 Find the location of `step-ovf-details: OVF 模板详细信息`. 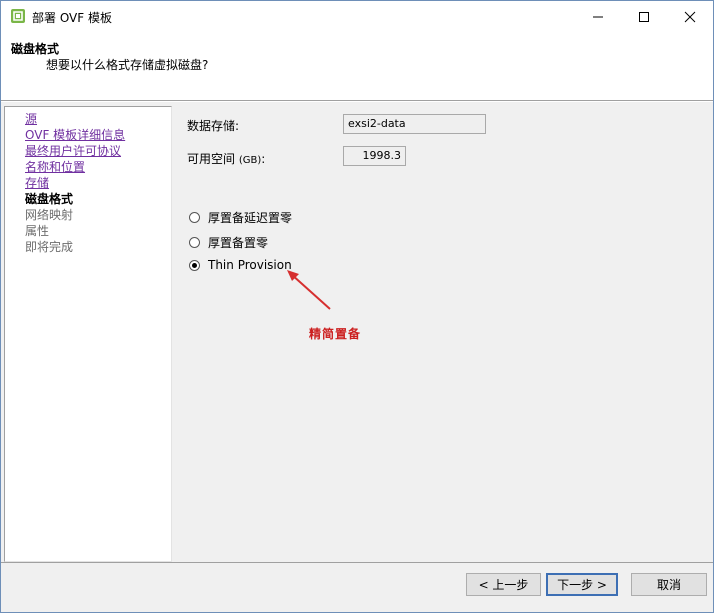

step-ovf-details: OVF 模板详细信息 is located at coordinates (75, 135).